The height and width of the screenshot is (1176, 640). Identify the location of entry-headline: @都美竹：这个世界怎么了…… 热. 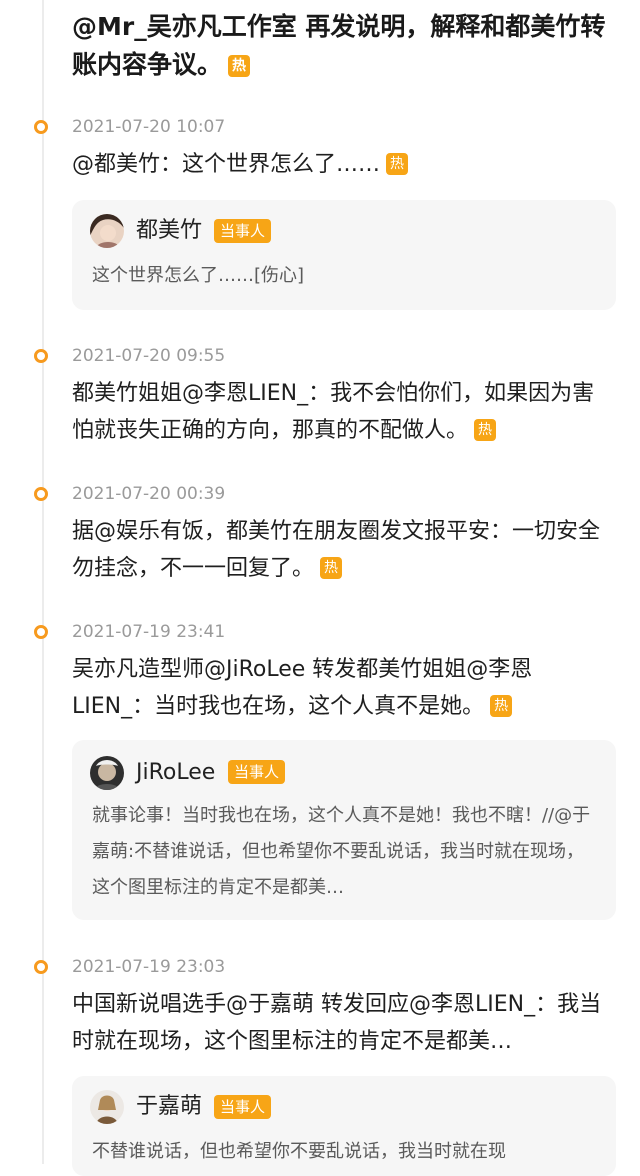
(342, 164).